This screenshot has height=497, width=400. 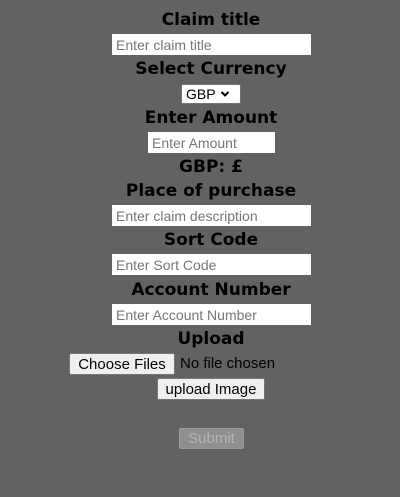 What do you see at coordinates (211, 20) in the screenshot?
I see `claim-title-label: Claim title` at bounding box center [211, 20].